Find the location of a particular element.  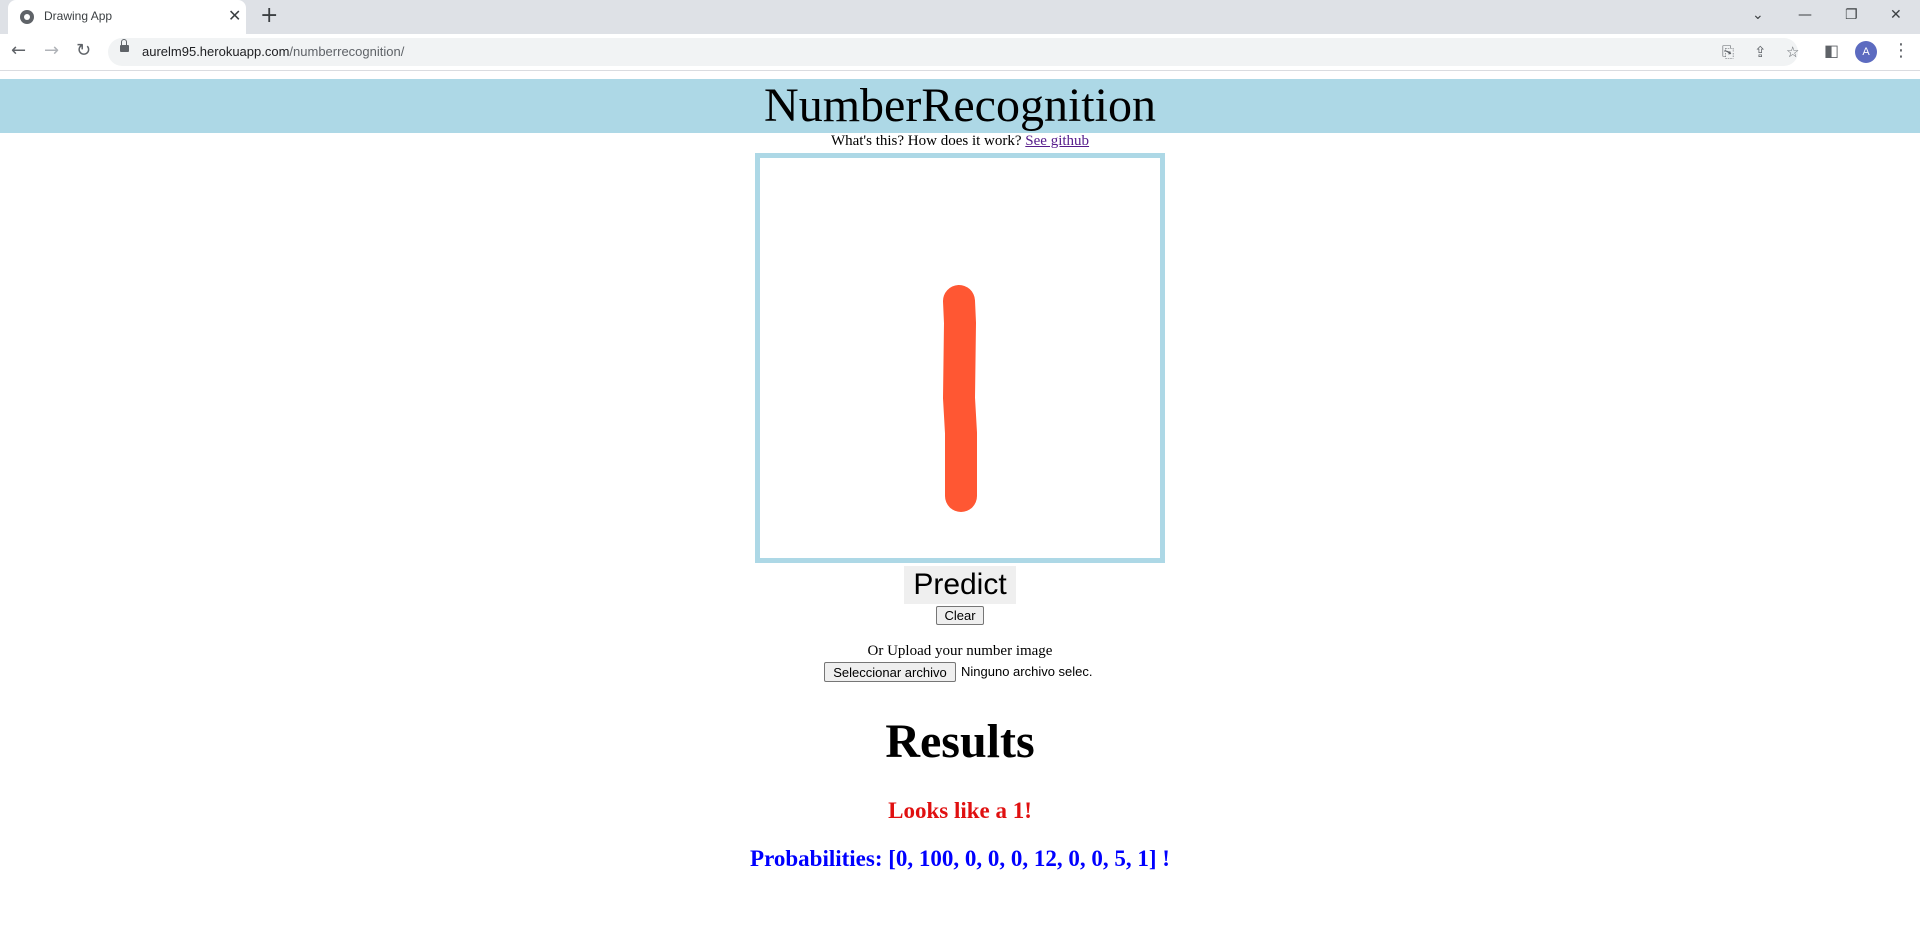

file-status: Ninguno archivo selec. is located at coordinates (1027, 671).